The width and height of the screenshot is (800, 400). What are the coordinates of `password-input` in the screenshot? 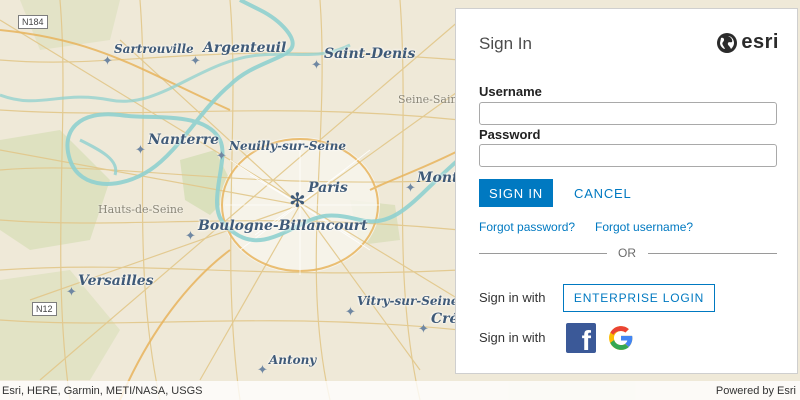 It's located at (628, 155).